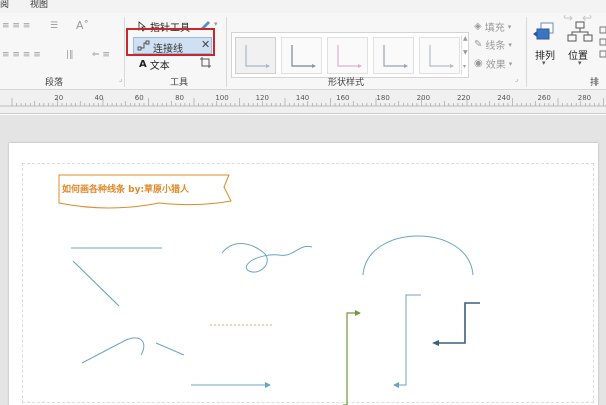  What do you see at coordinates (16, 26) in the screenshot?
I see `align-icons-row1: ≡ ≡ ≡` at bounding box center [16, 26].